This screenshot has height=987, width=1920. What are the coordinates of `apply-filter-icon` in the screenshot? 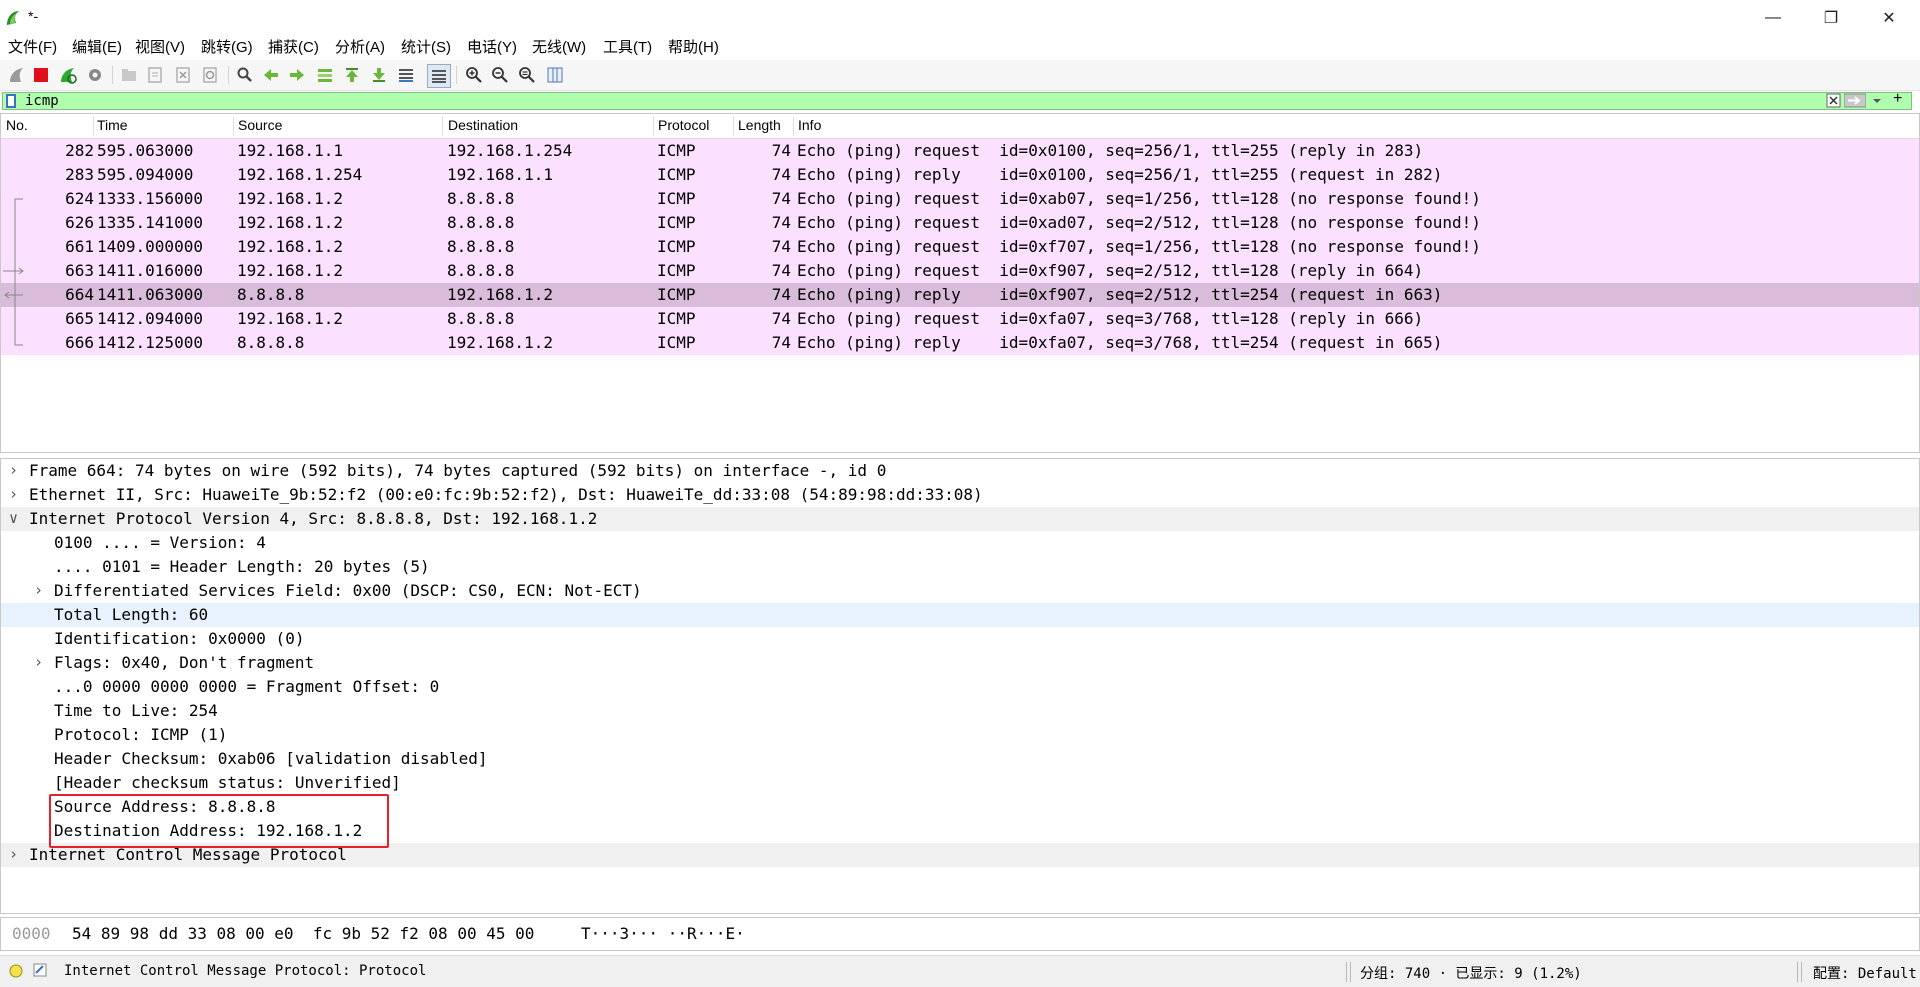 It's located at (1855, 100).